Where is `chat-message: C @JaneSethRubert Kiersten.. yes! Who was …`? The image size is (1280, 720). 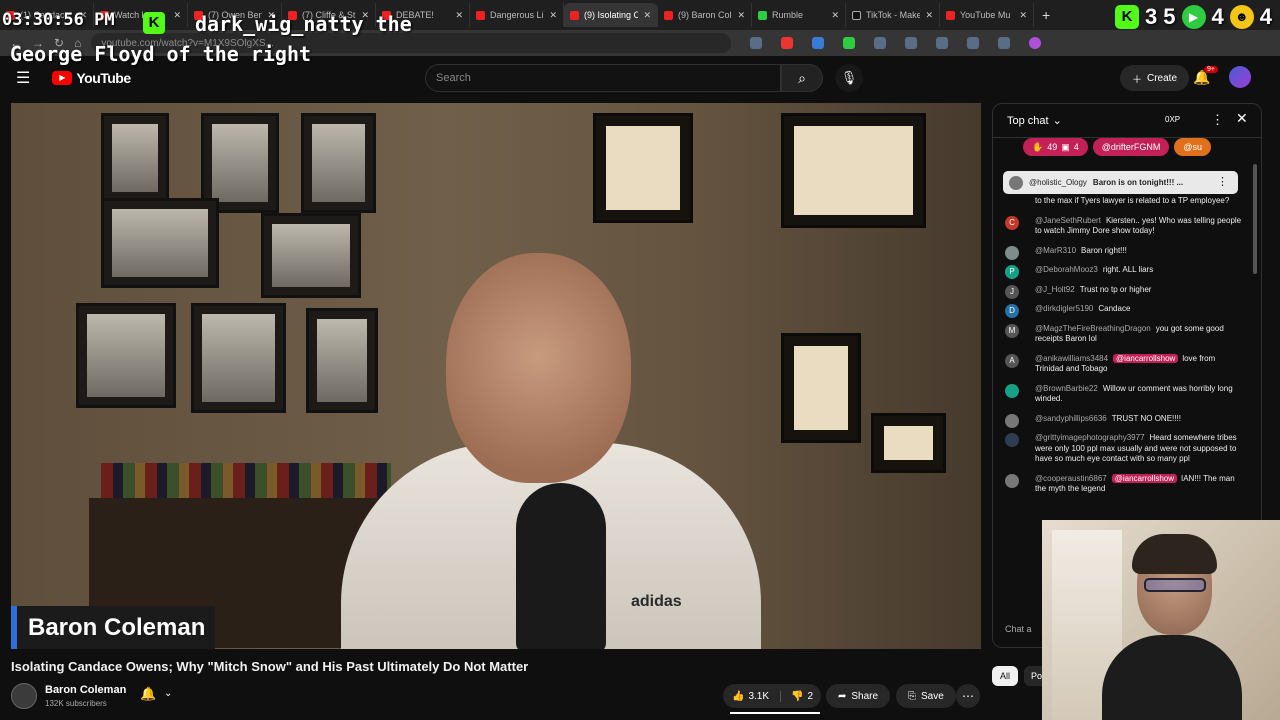
chat-message: C @JaneSethRubert Kiersten.. yes! Who was … is located at coordinates (1125, 226).